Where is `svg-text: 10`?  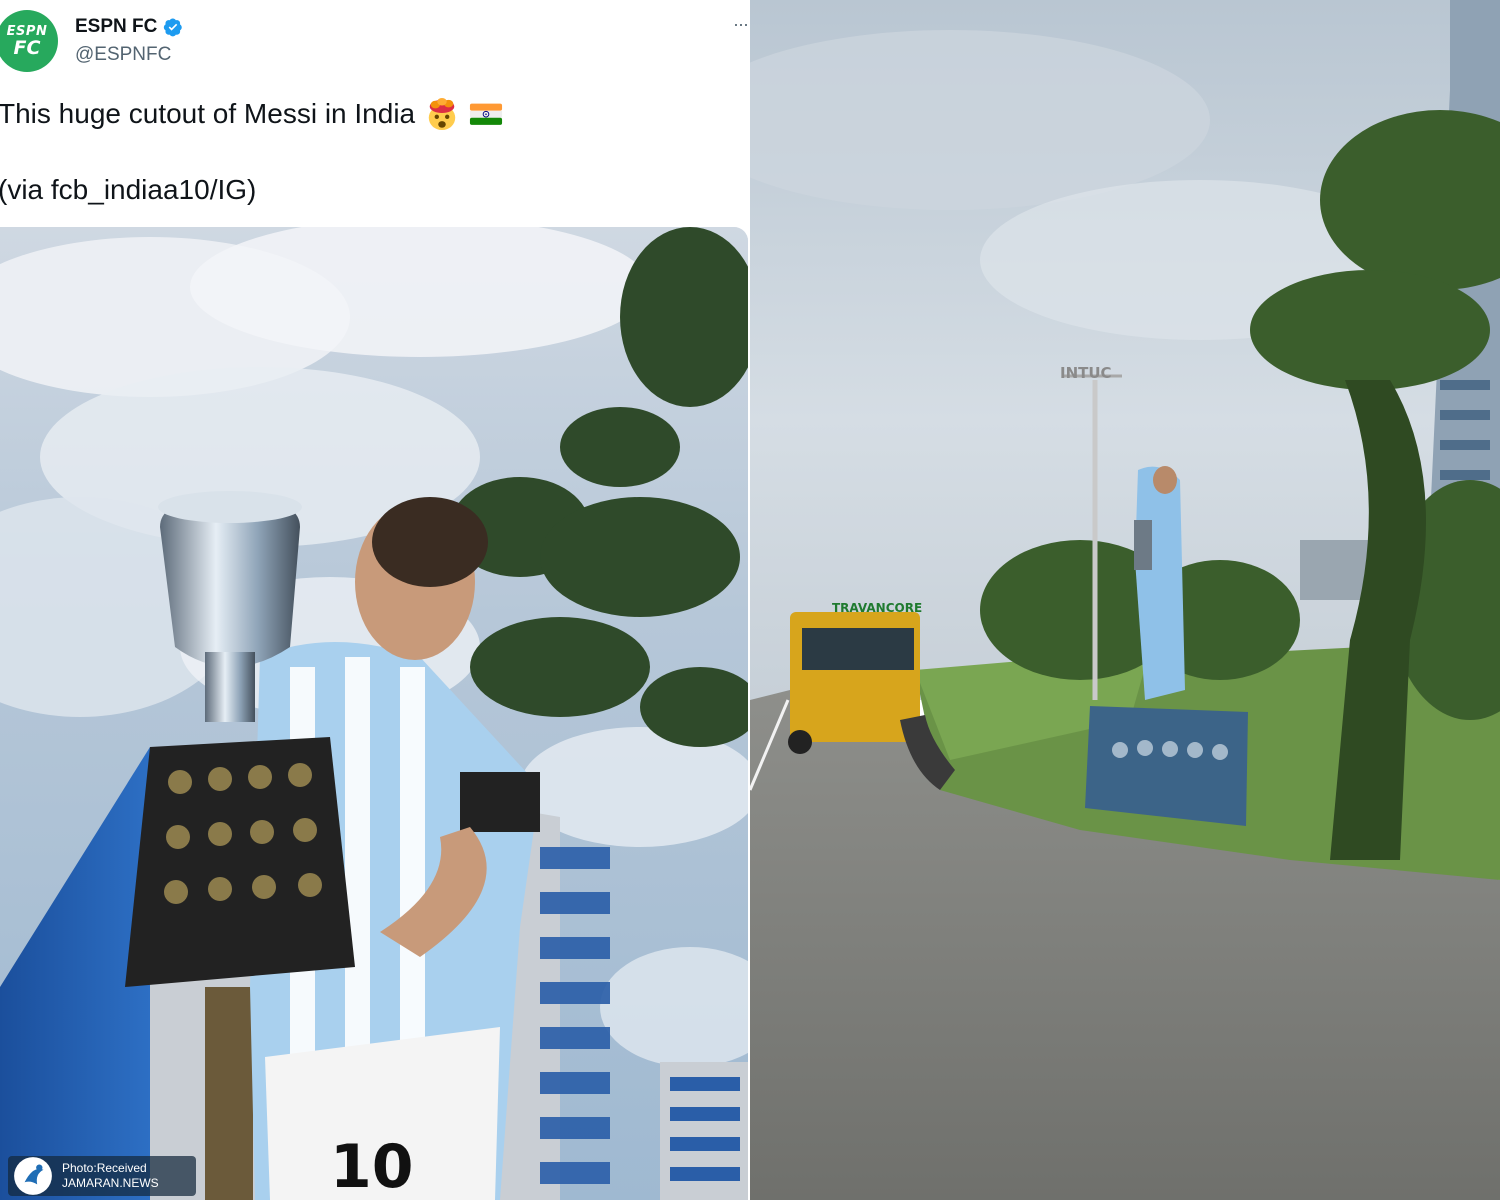
svg-text: 10 is located at coordinates (372, 1166).